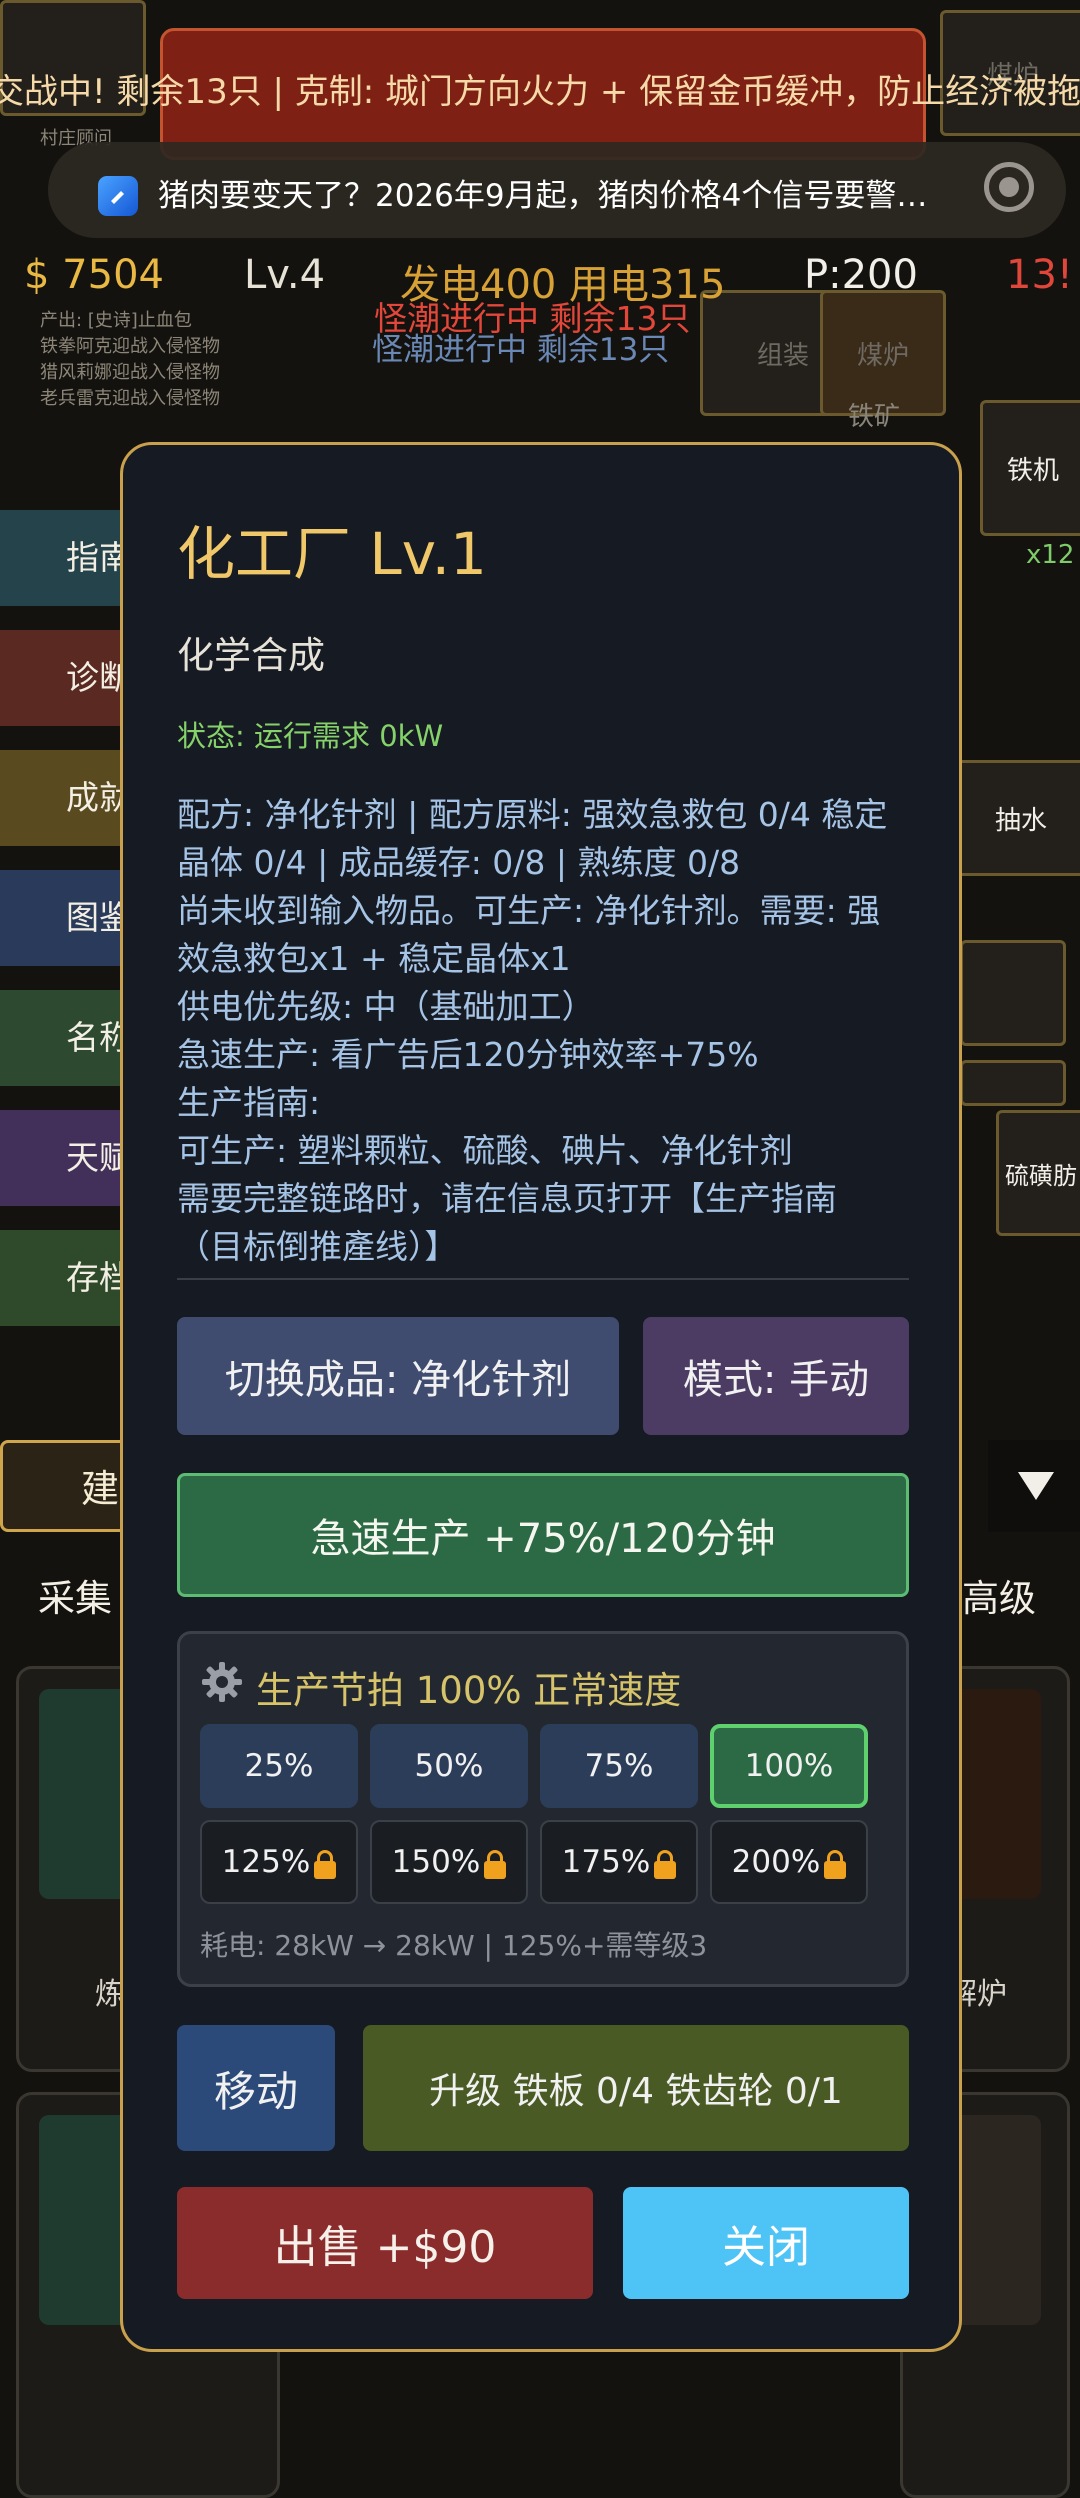  Describe the element at coordinates (251, 655) in the screenshot. I see `building-category: 化学合成` at that location.